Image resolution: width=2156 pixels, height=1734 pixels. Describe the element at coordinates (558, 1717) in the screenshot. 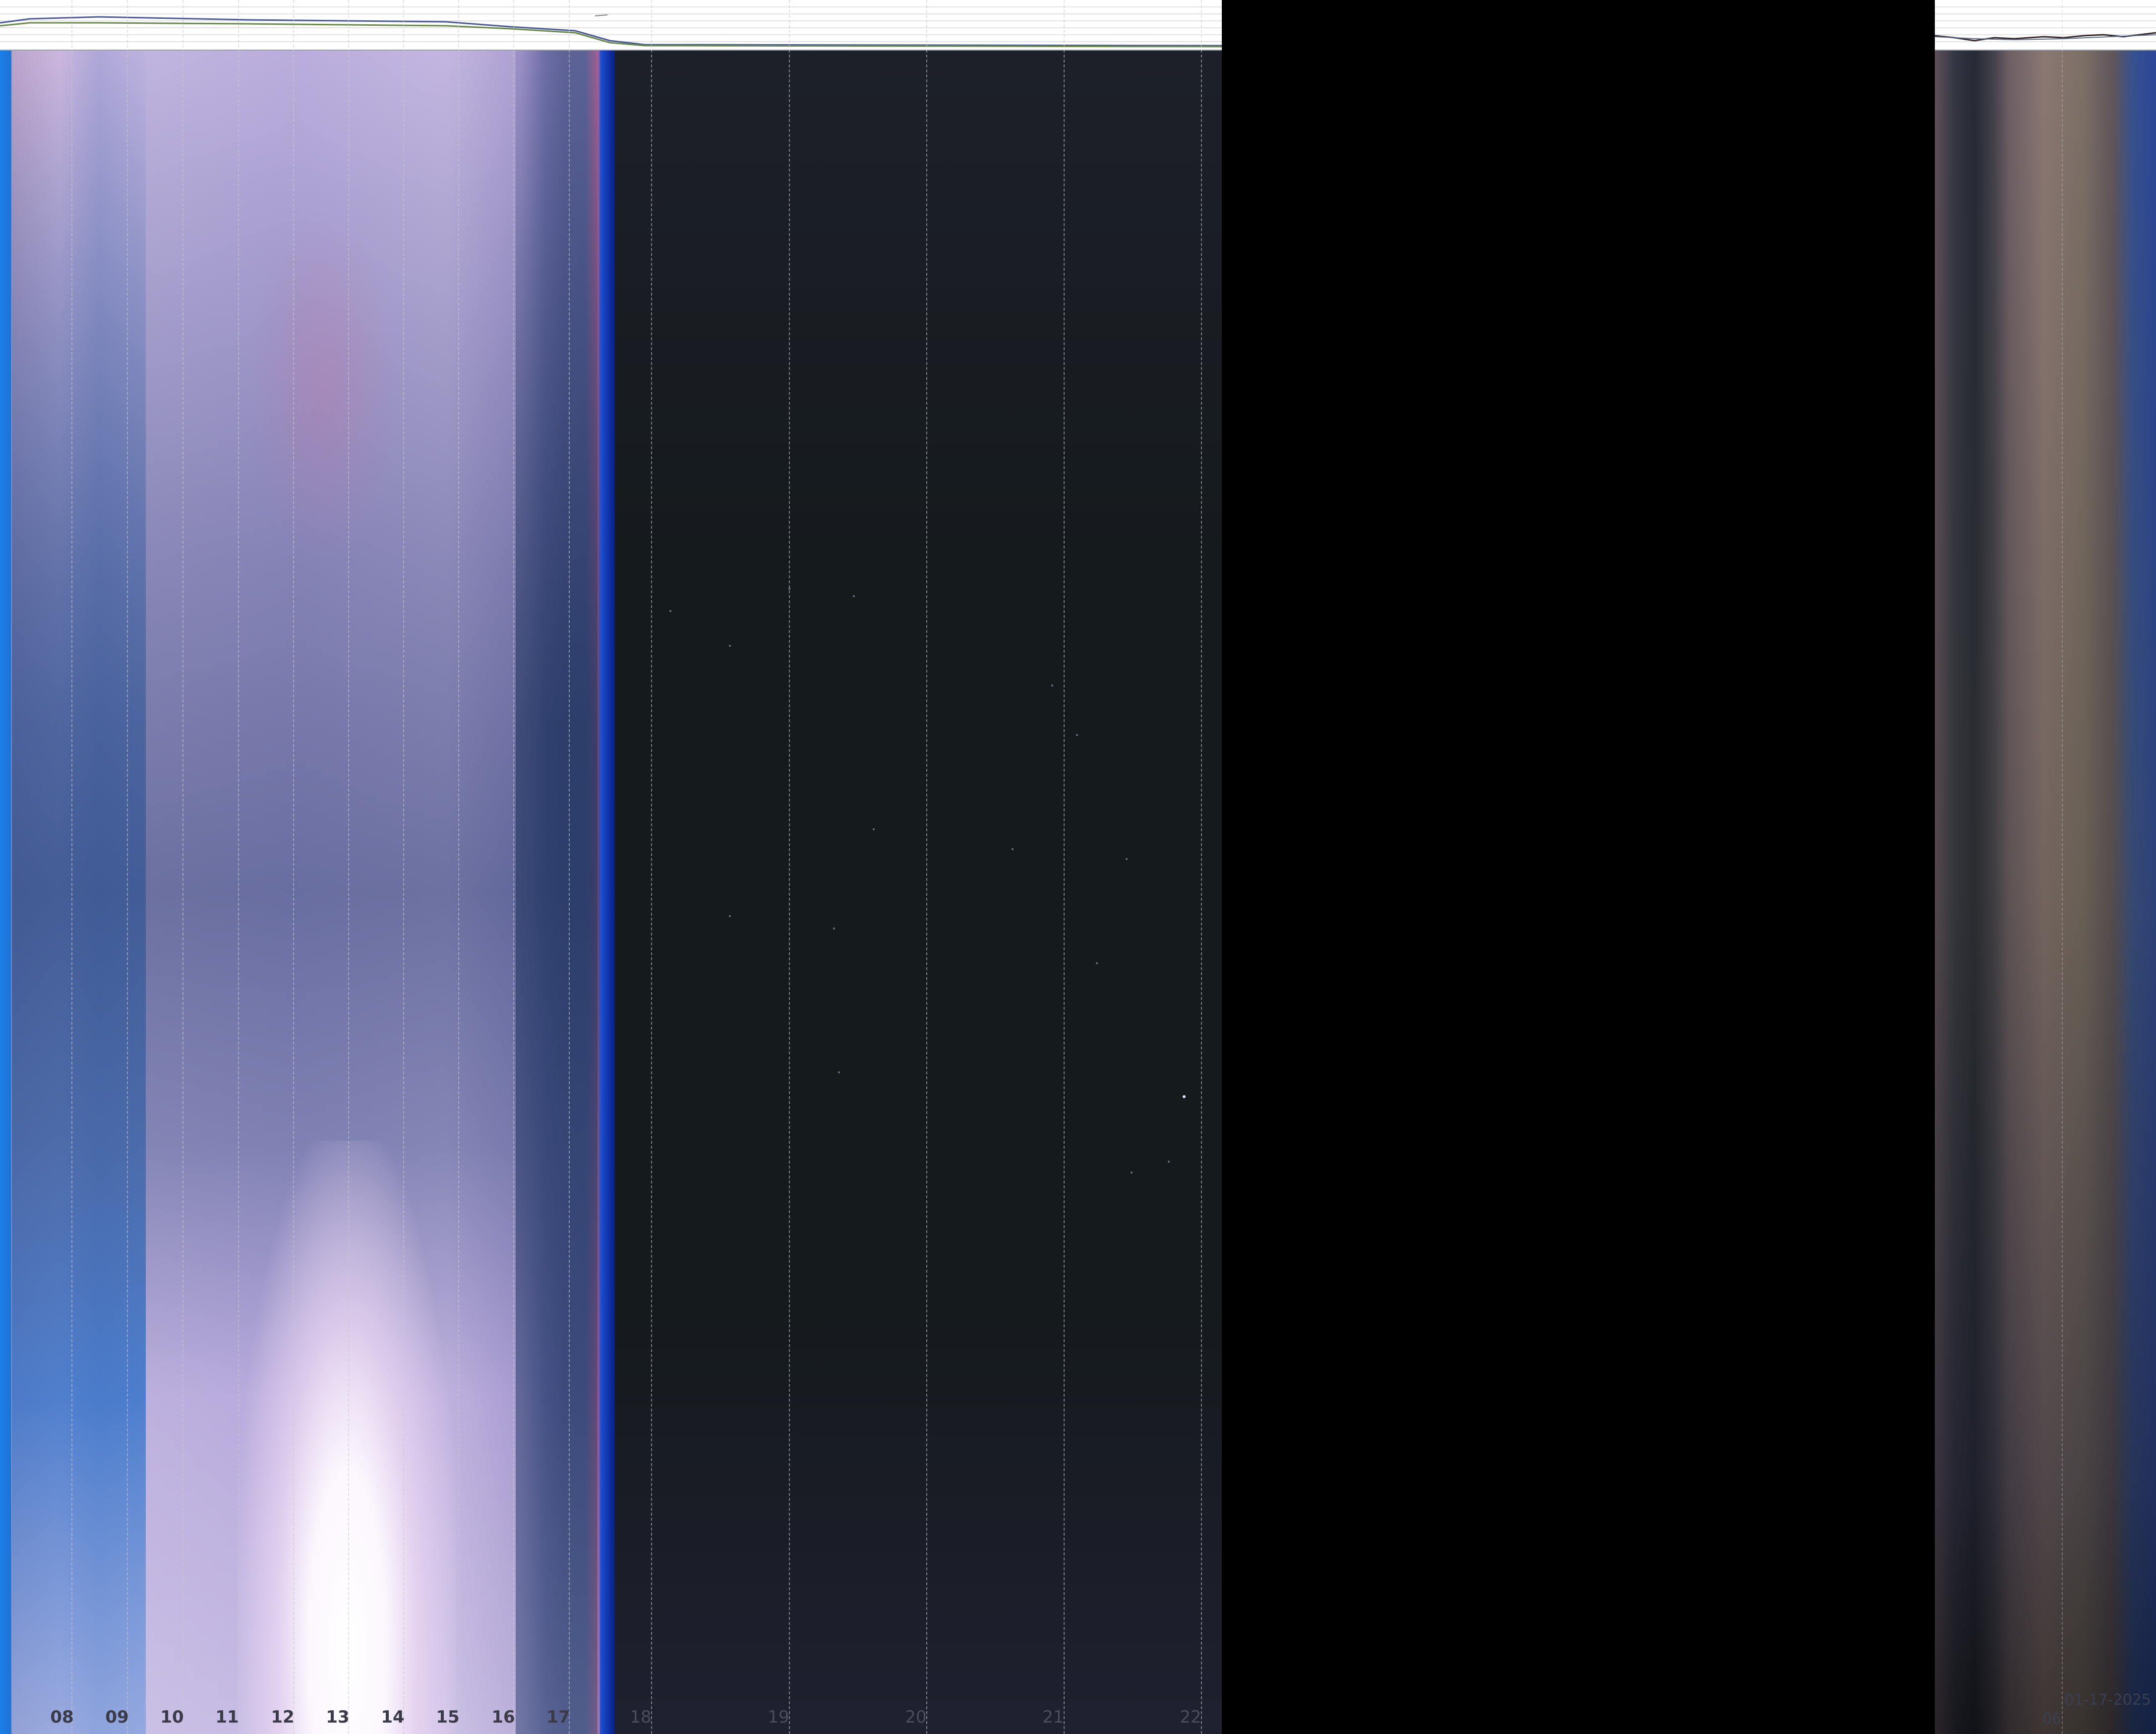

I see `hour-label: 17` at that location.